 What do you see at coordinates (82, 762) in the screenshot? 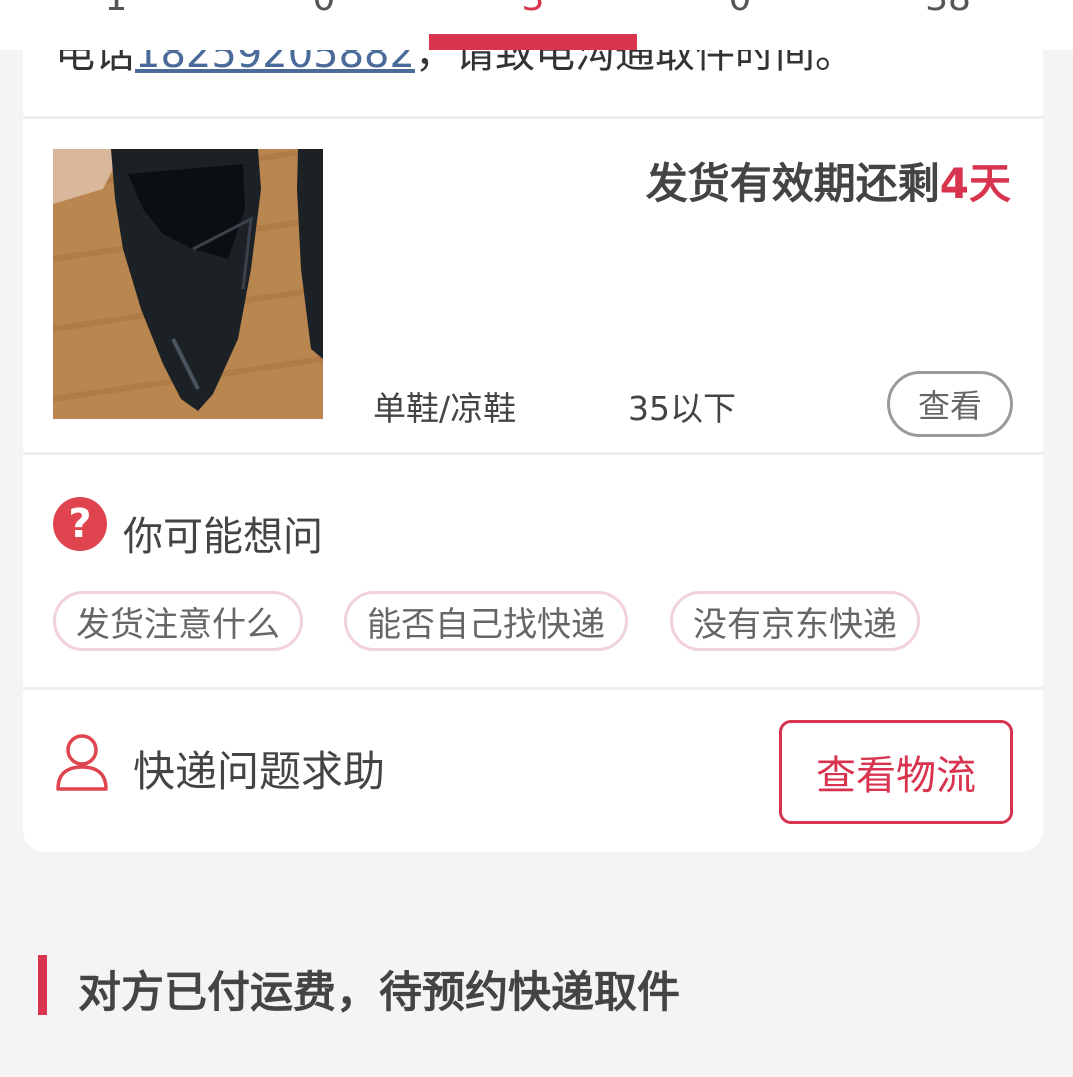
I see `user-icon` at bounding box center [82, 762].